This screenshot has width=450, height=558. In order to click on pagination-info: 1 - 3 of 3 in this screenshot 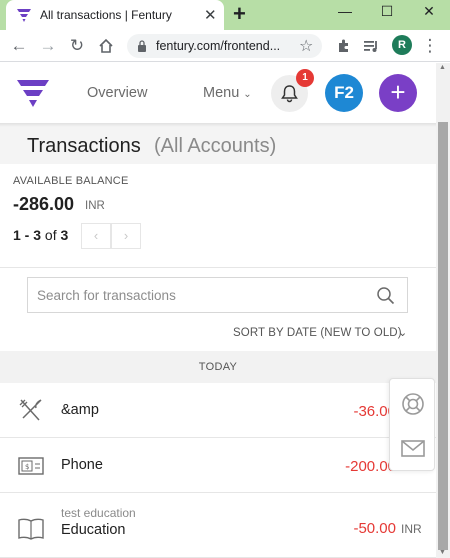, I will do `click(40, 235)`.